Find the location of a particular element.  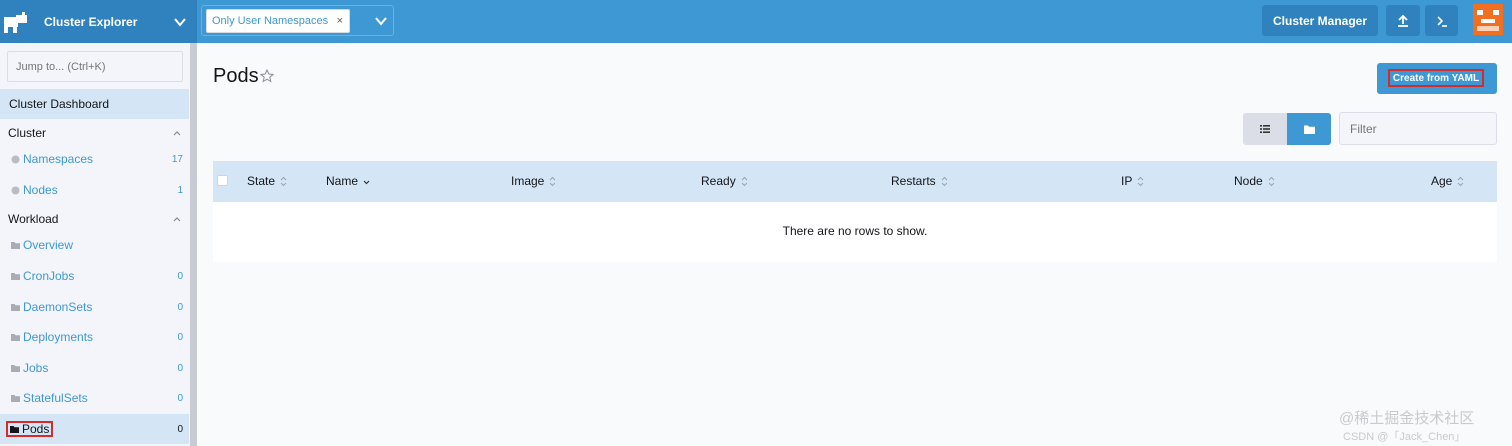

watermark: @稀土掘金技术社区 is located at coordinates (1407, 418).